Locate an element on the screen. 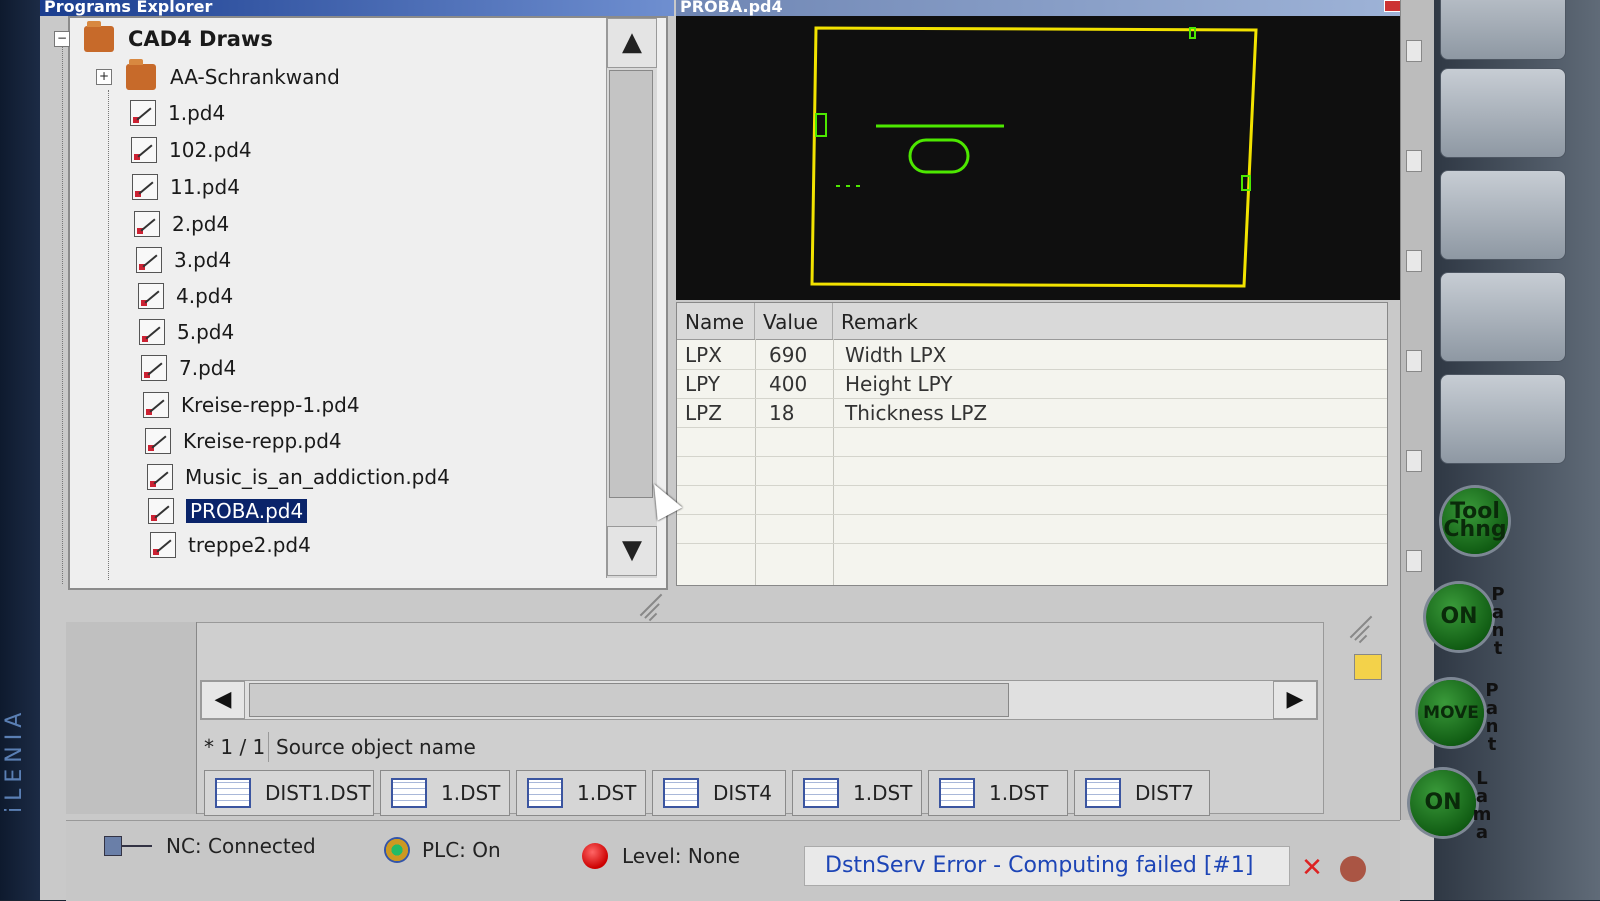 The image size is (1600, 901). tool-change-button: Tool Chng is located at coordinates (1475, 521).